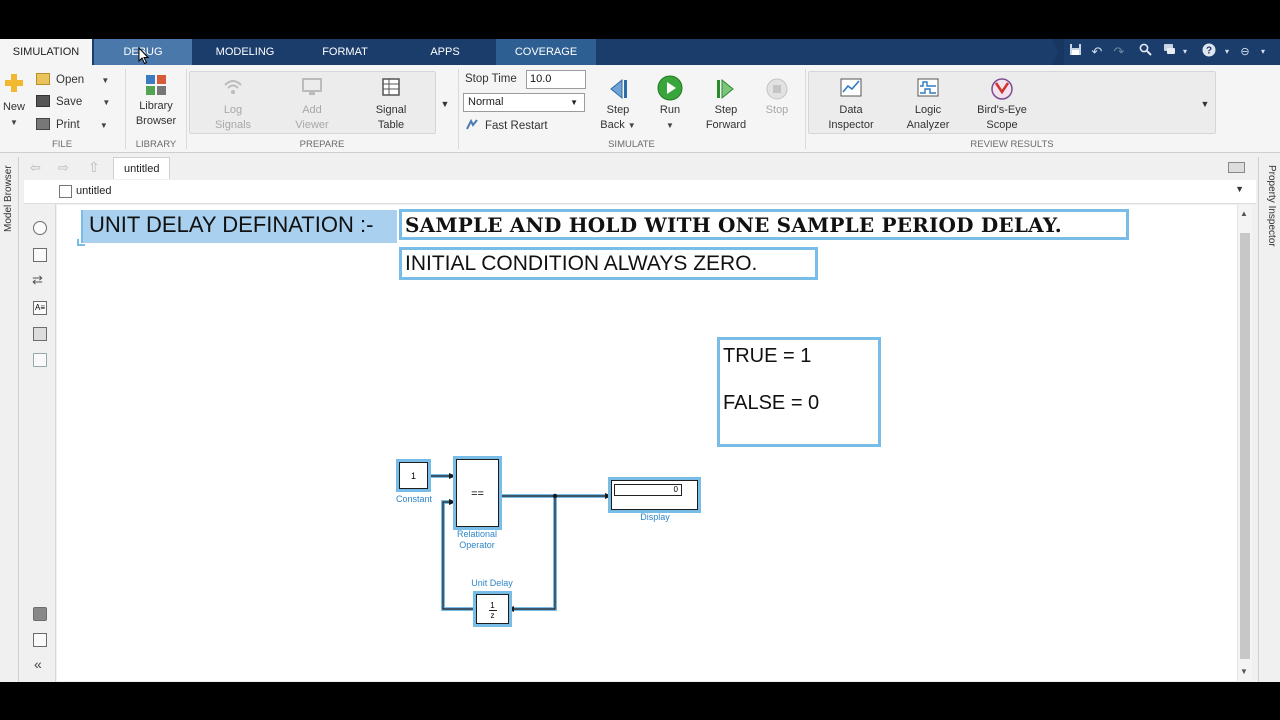 The height and width of the screenshot is (720, 1280). I want to click on save-menu-icon: ▼, so click(106, 102).